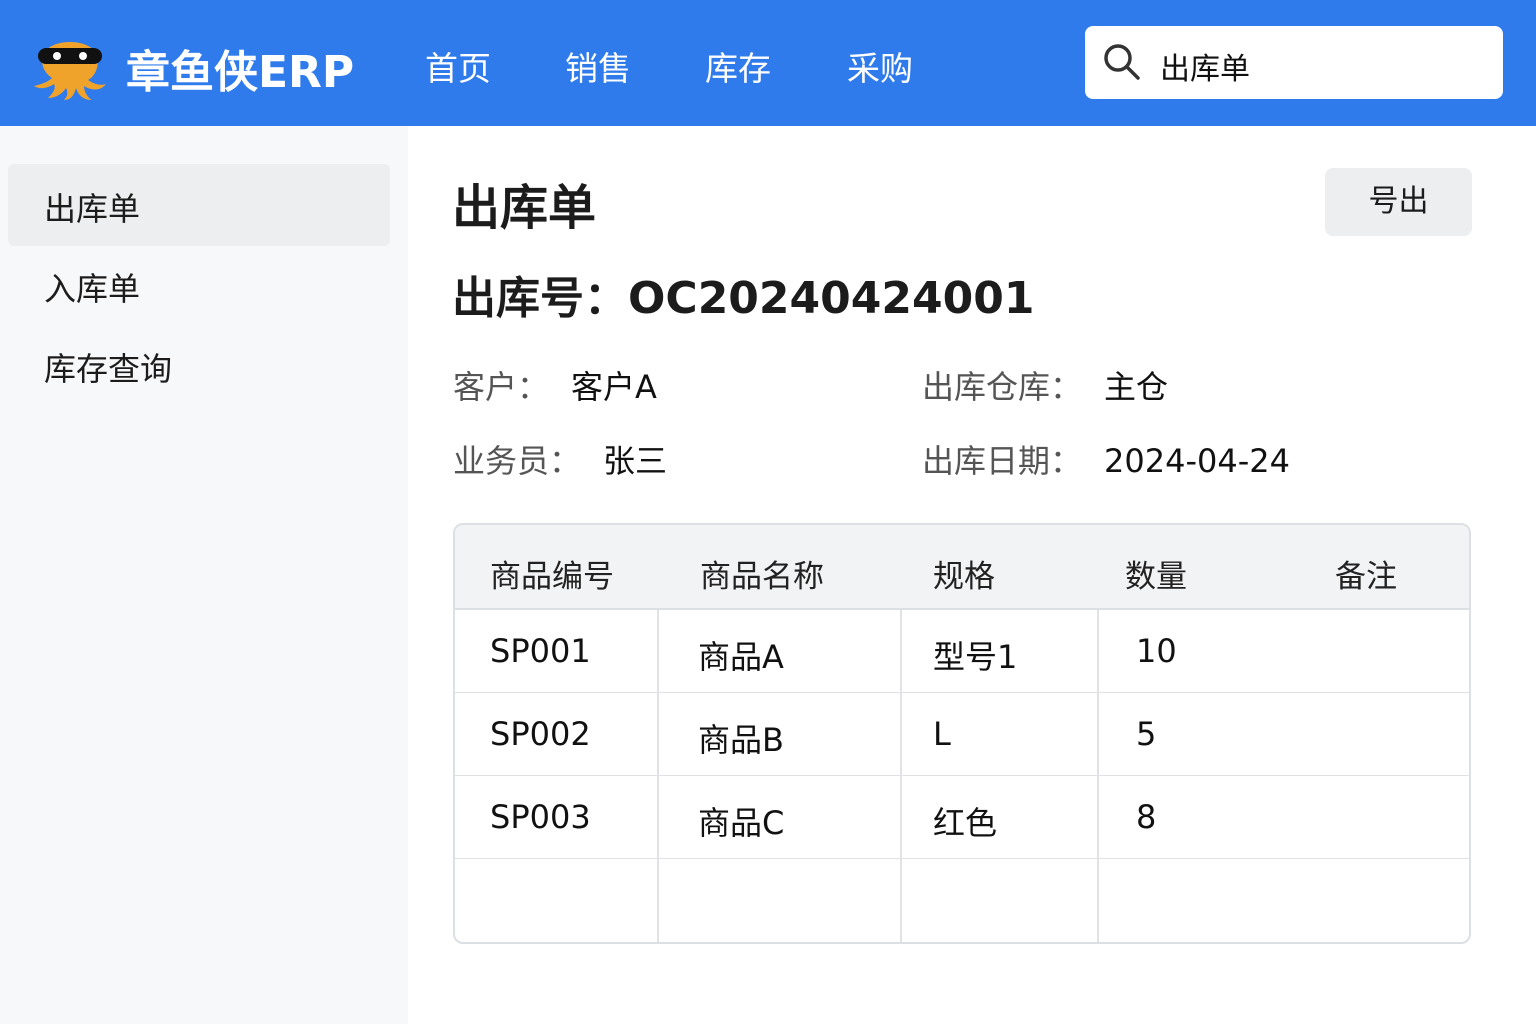 The image size is (1536, 1024). Describe the element at coordinates (70, 71) in the screenshot. I see `octopus-logo-icon` at that location.